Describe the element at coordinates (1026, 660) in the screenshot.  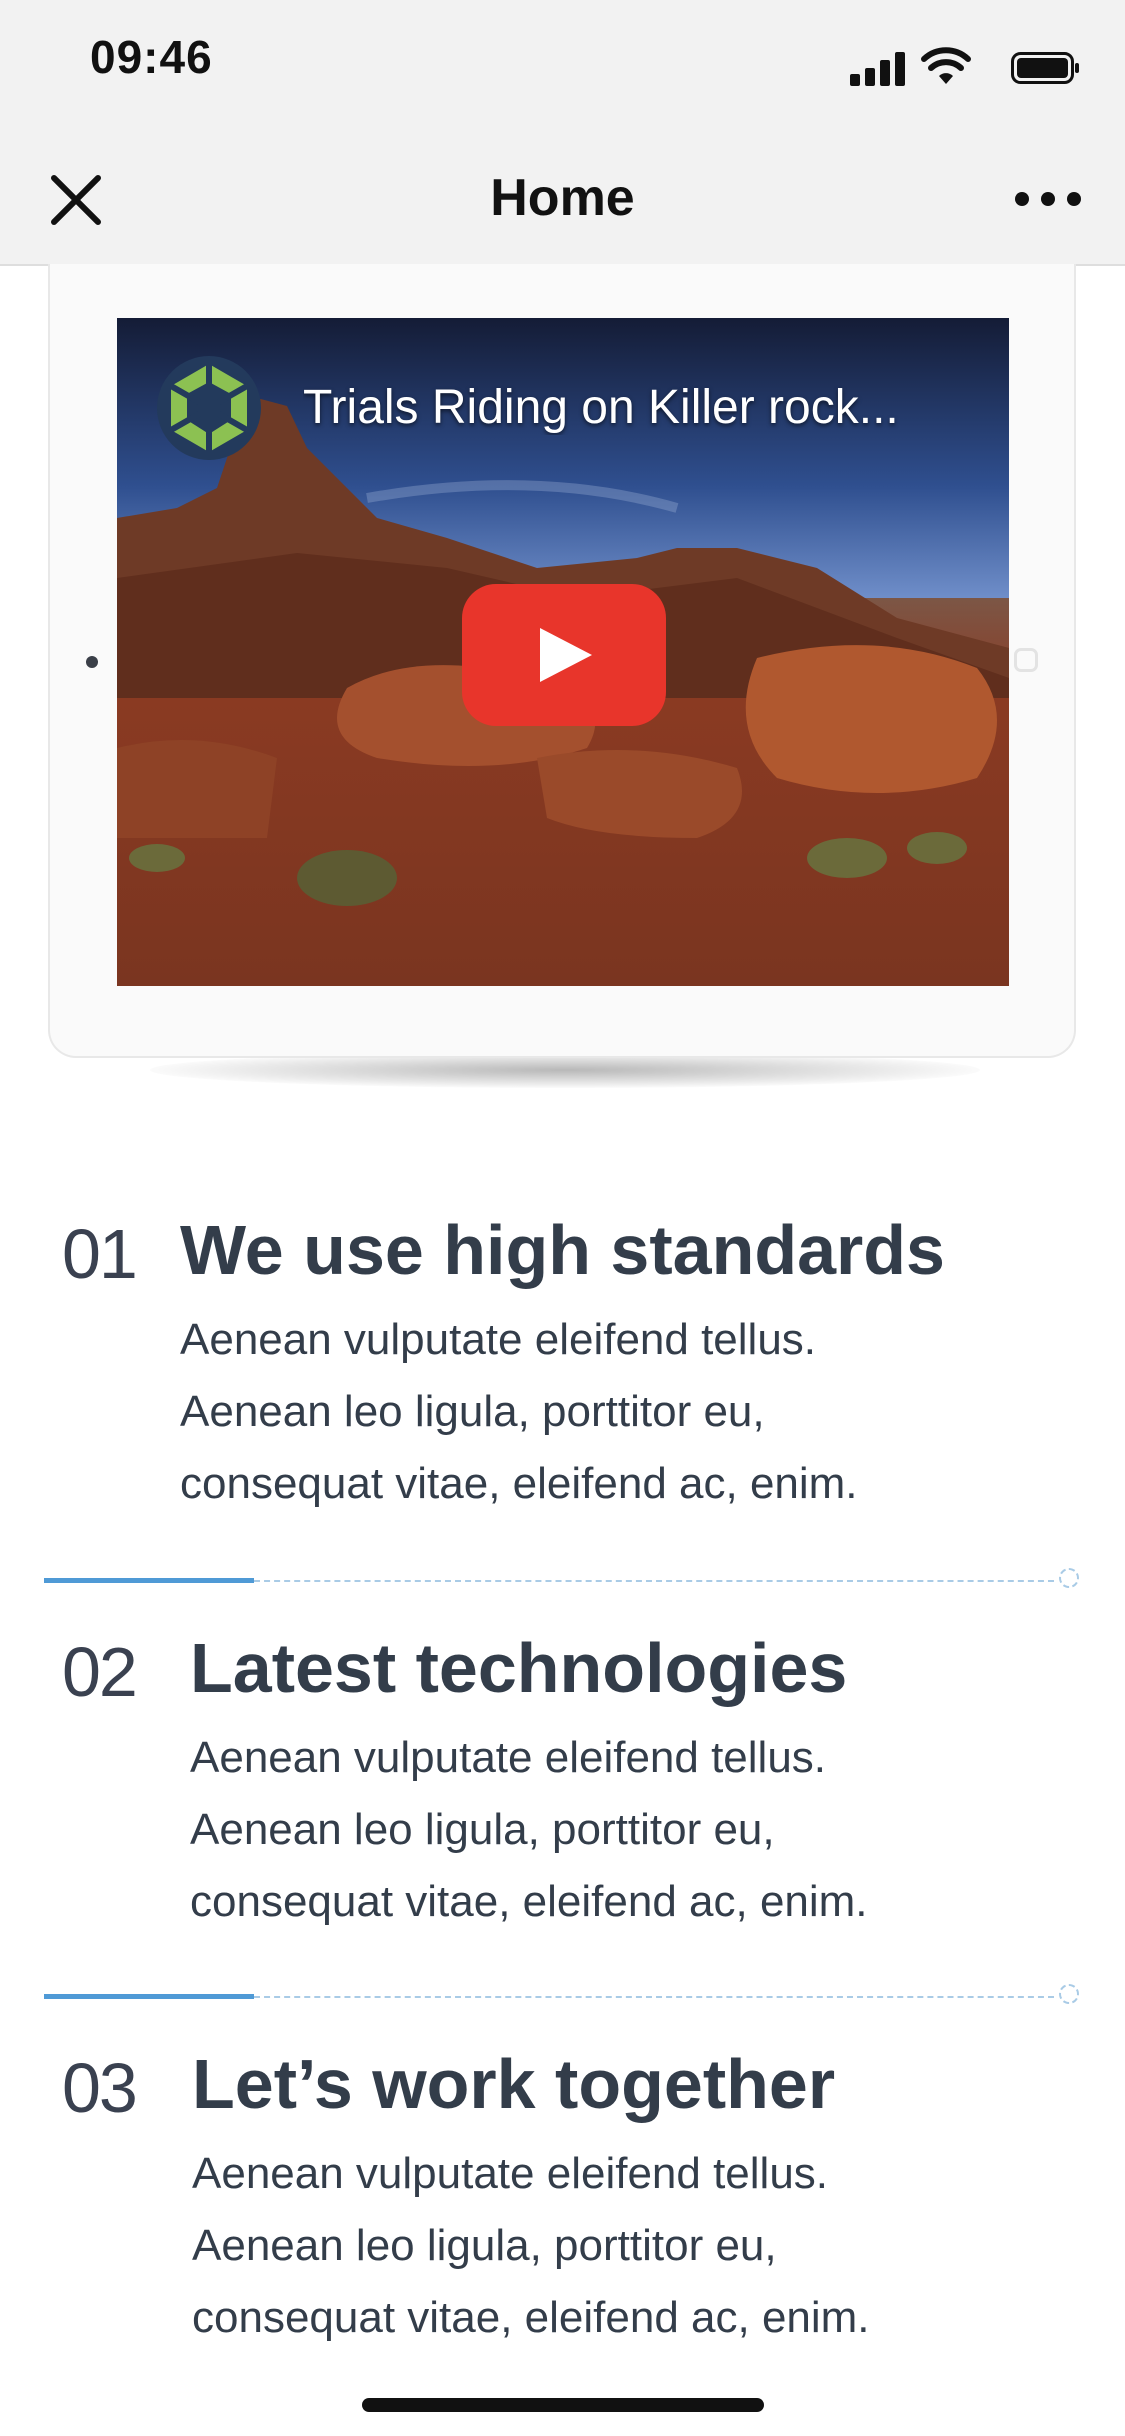
I see `tablet-home-button` at that location.